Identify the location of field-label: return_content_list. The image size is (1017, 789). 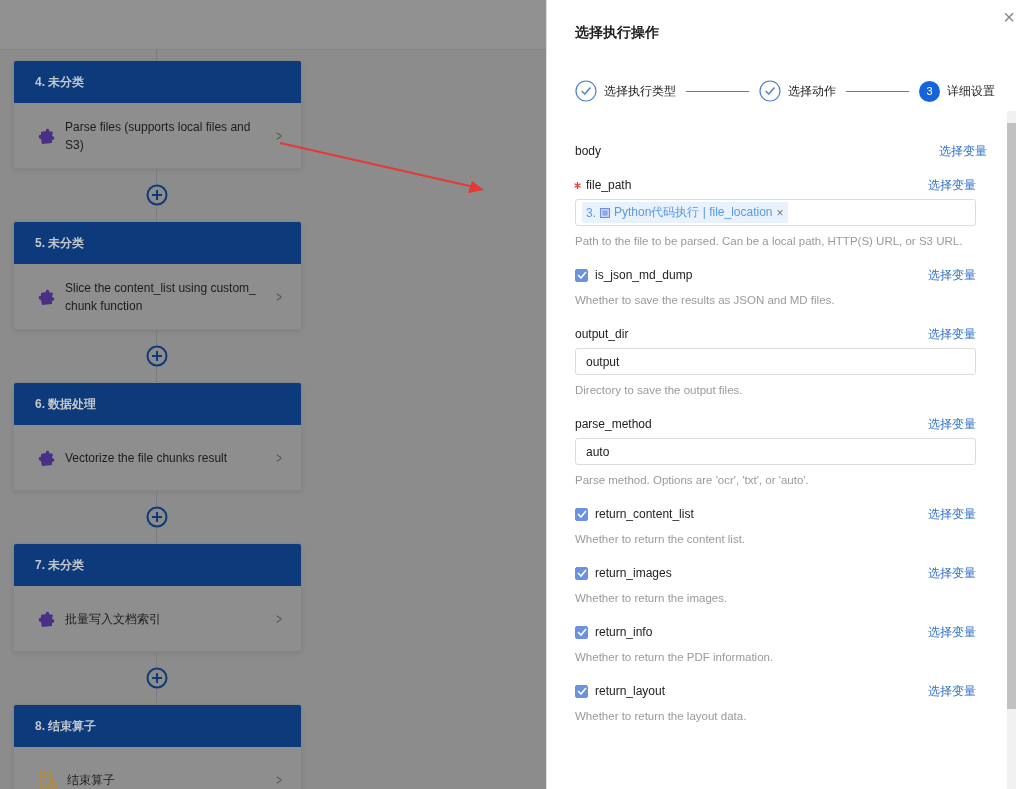
(644, 514).